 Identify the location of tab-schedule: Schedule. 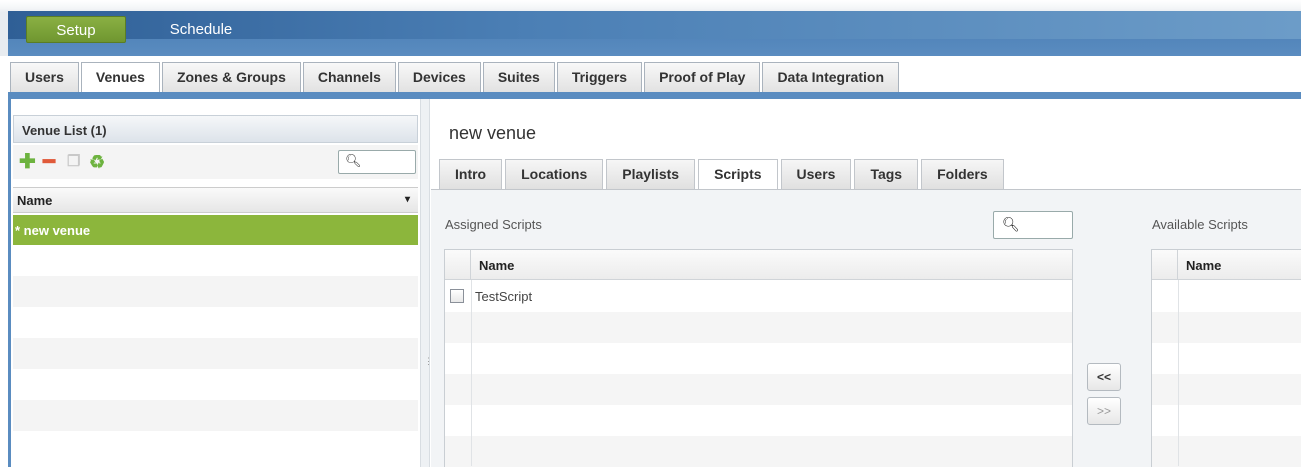
(201, 29).